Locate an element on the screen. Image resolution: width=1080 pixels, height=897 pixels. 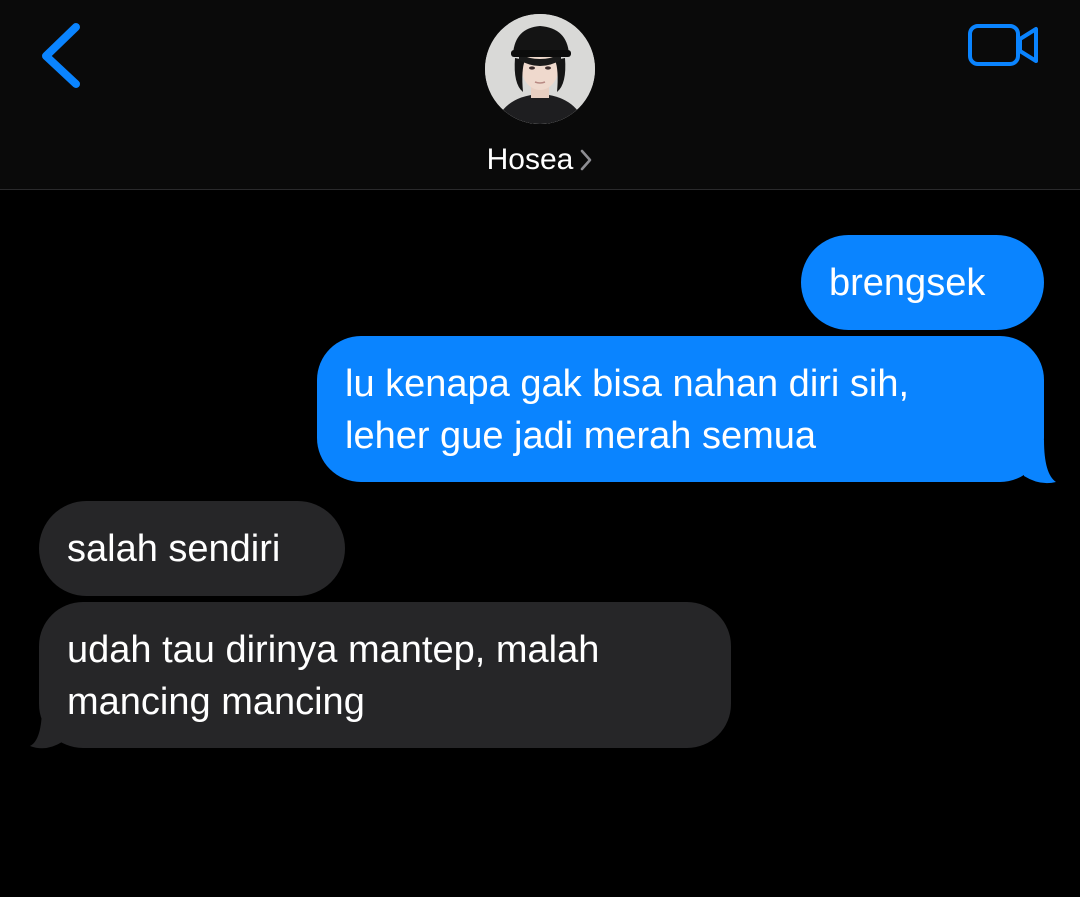
chevron-right-icon is located at coordinates (586, 160).